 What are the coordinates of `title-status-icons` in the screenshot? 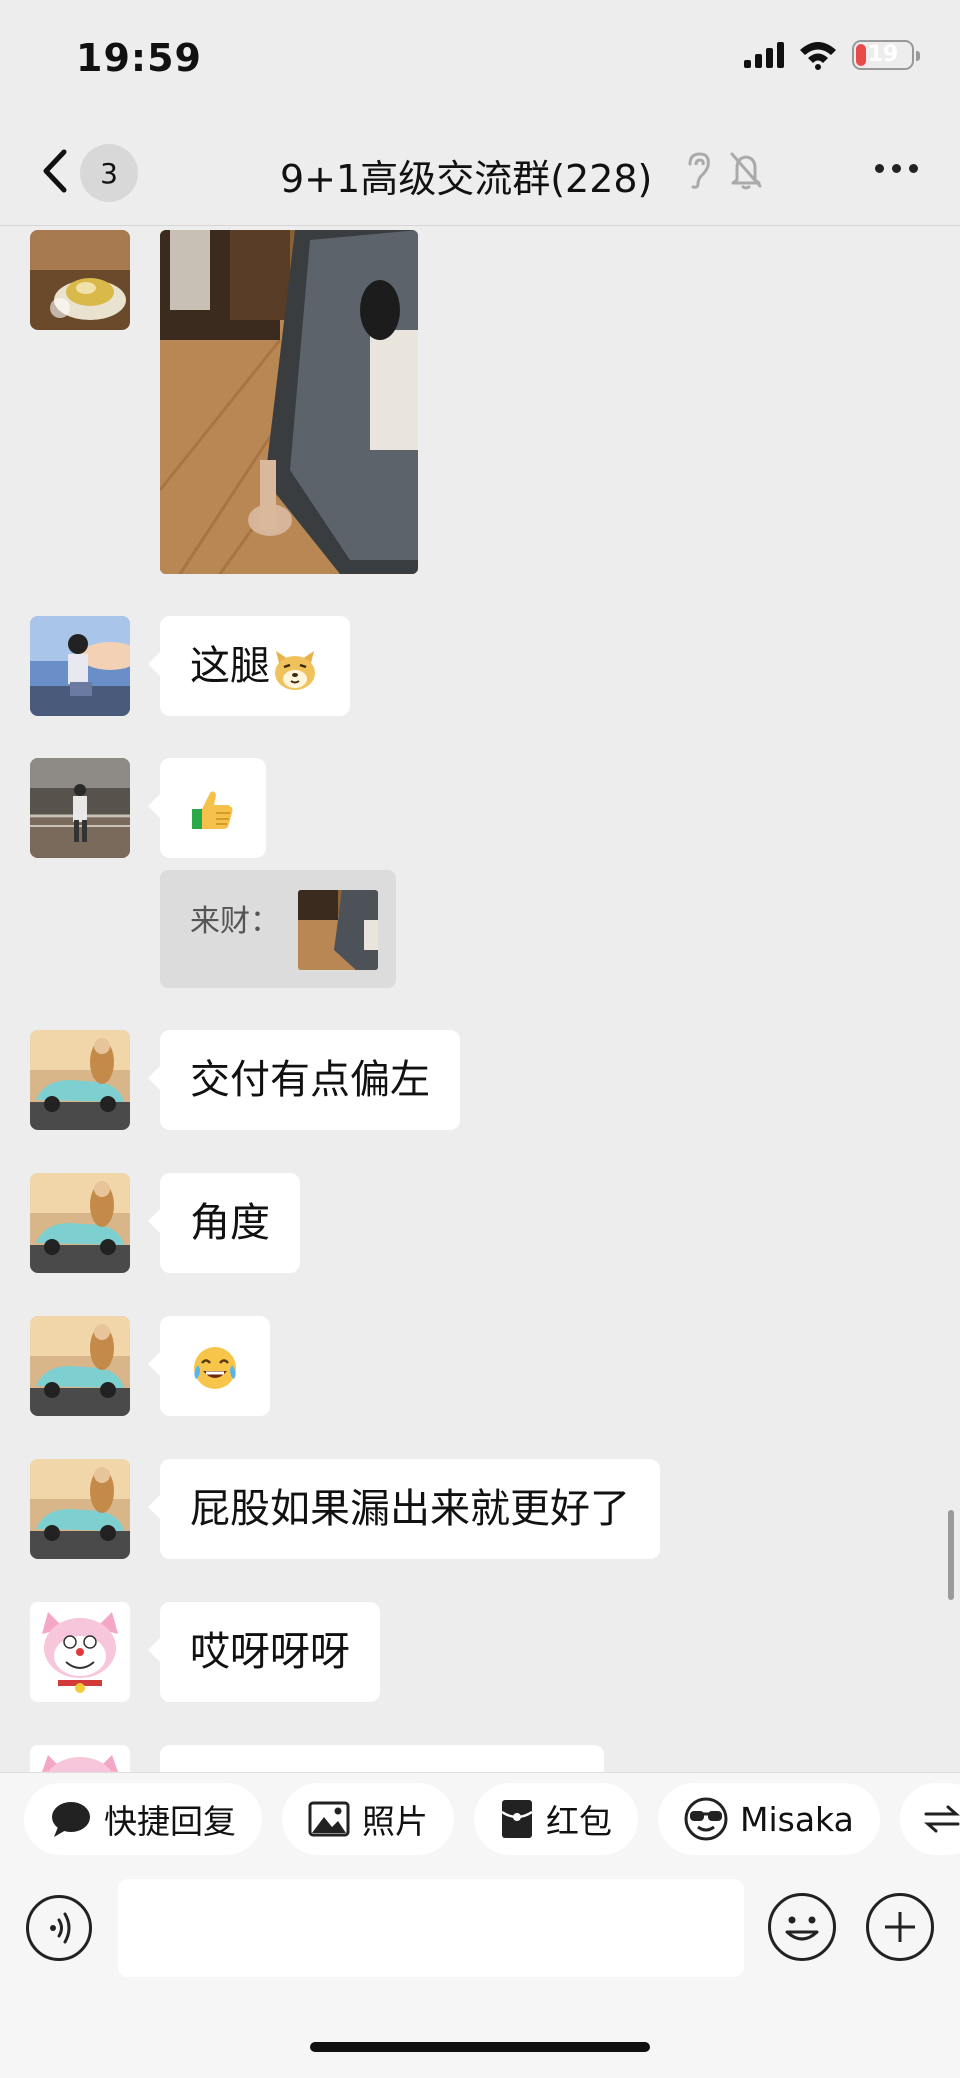 It's located at (724, 170).